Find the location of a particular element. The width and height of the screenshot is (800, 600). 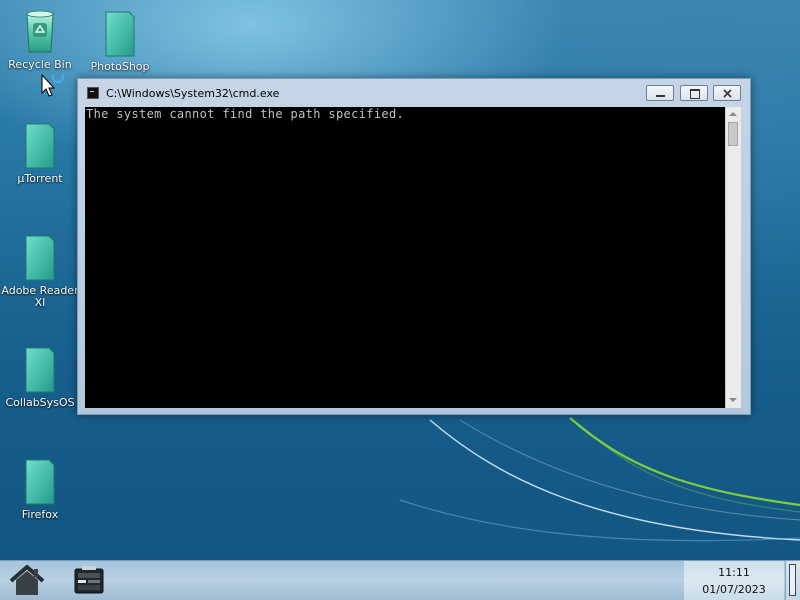

maximize-button is located at coordinates (694, 93).